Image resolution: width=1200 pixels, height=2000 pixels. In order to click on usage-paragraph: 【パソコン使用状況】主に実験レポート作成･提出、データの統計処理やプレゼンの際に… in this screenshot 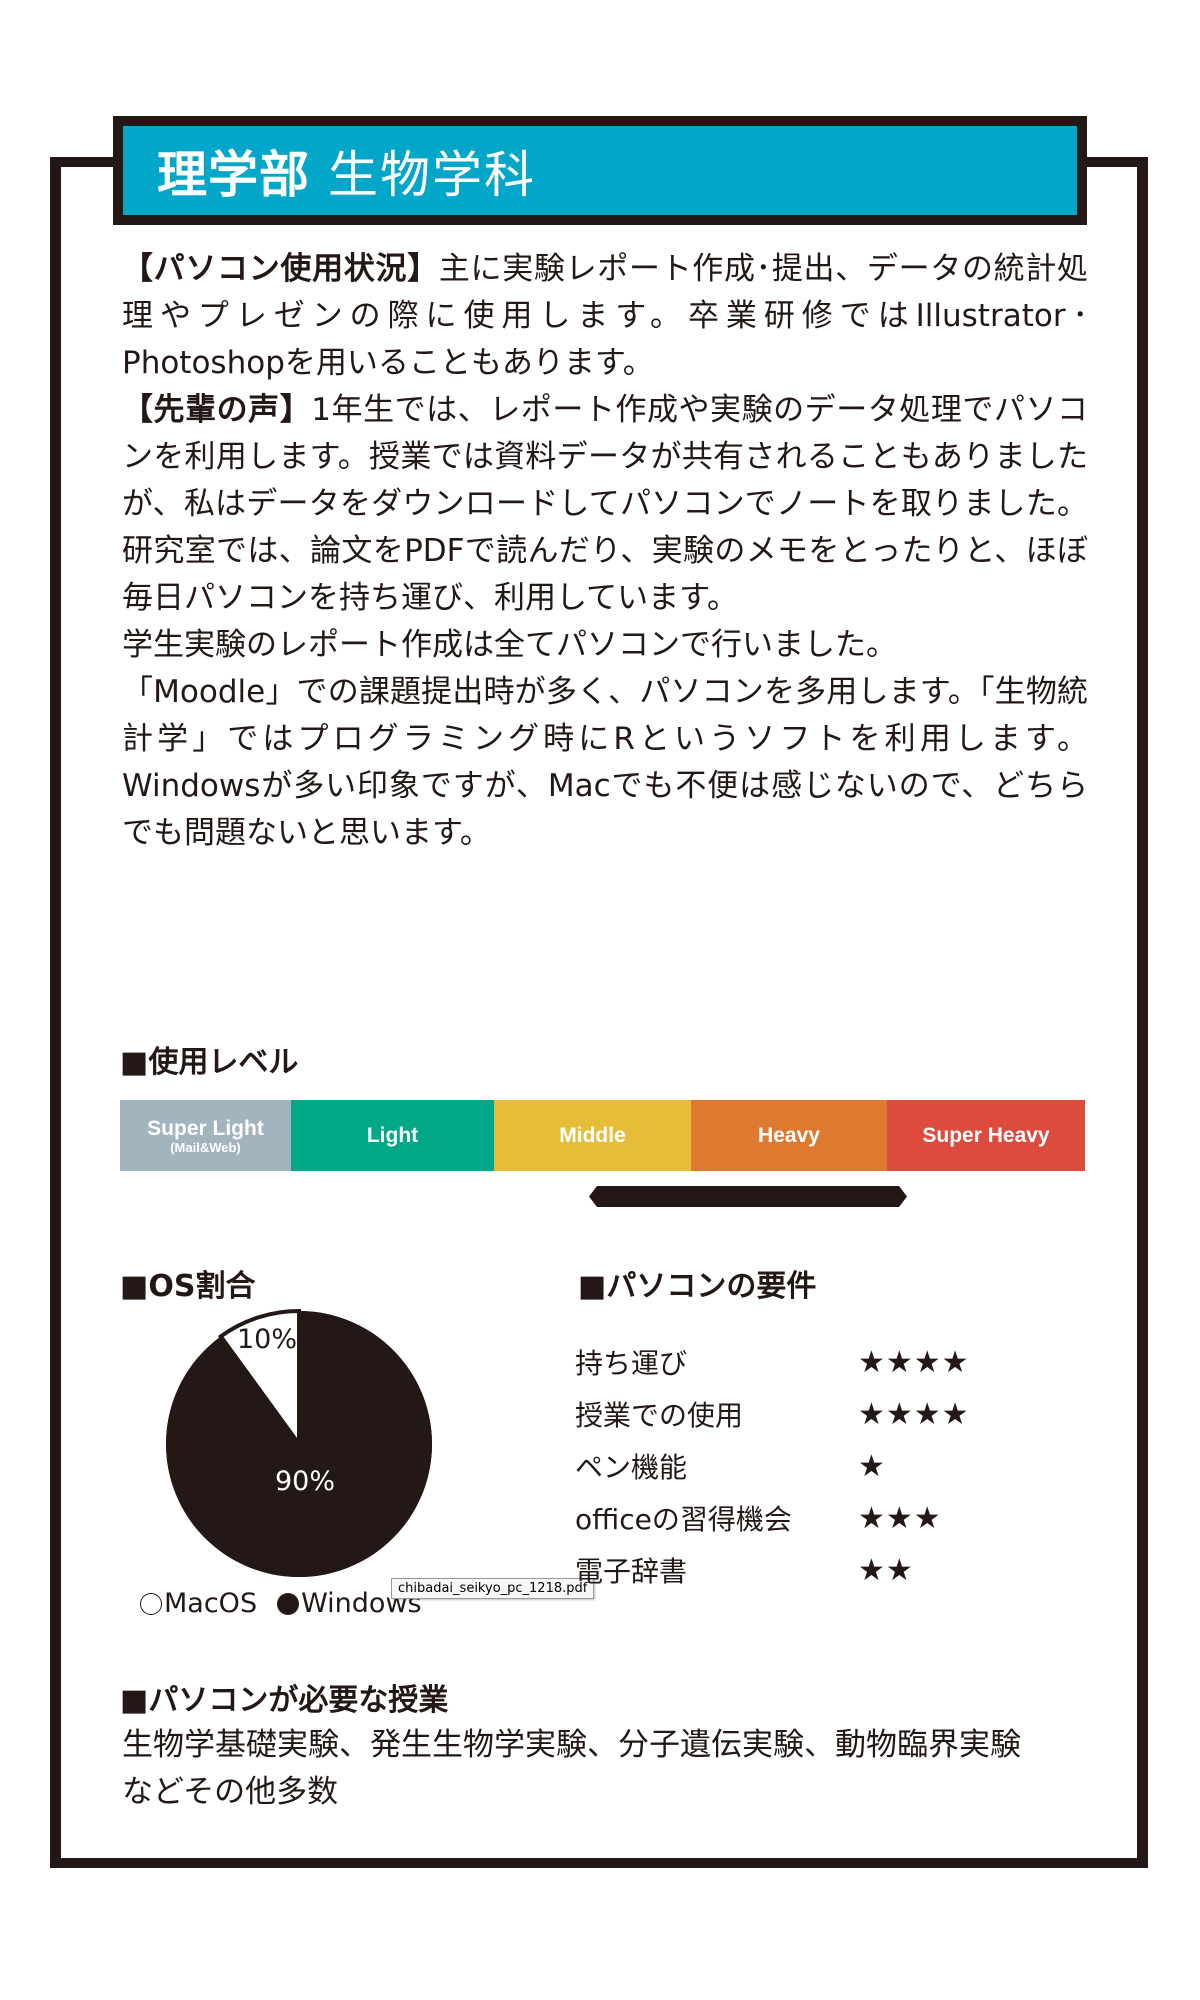, I will do `click(605, 316)`.